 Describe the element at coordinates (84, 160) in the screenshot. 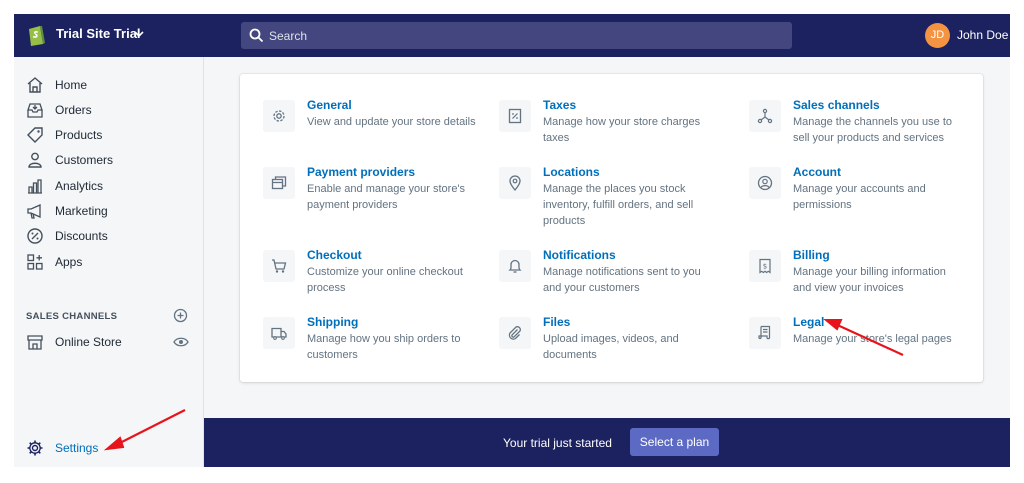

I see `sidebar-item-label: Customers` at that location.